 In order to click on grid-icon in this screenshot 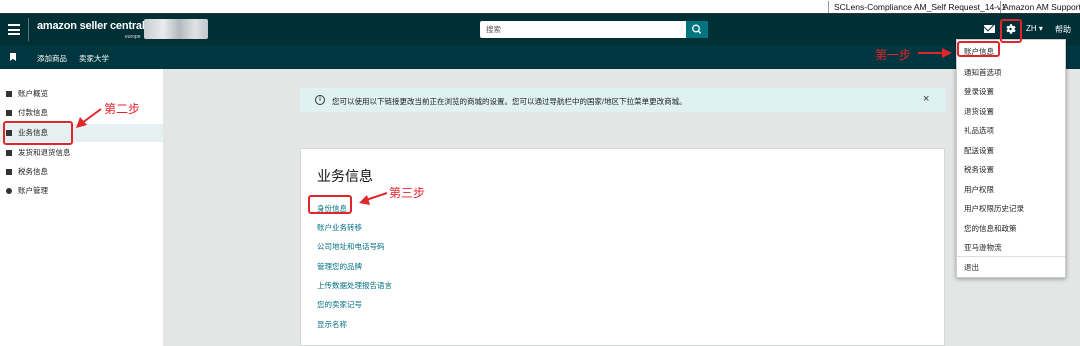, I will do `click(9, 94)`.